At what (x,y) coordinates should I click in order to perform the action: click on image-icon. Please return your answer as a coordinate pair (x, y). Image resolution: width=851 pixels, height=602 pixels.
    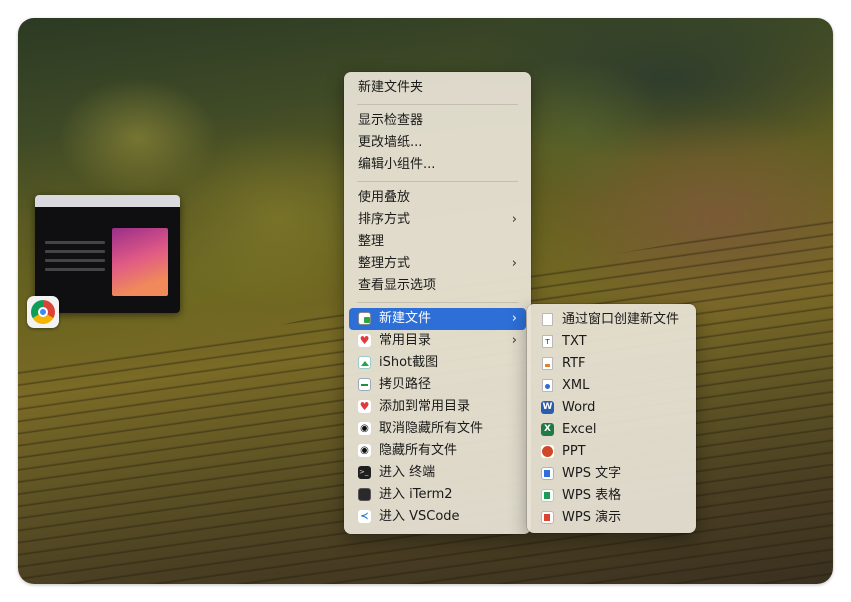
    Looking at the image, I should click on (364, 362).